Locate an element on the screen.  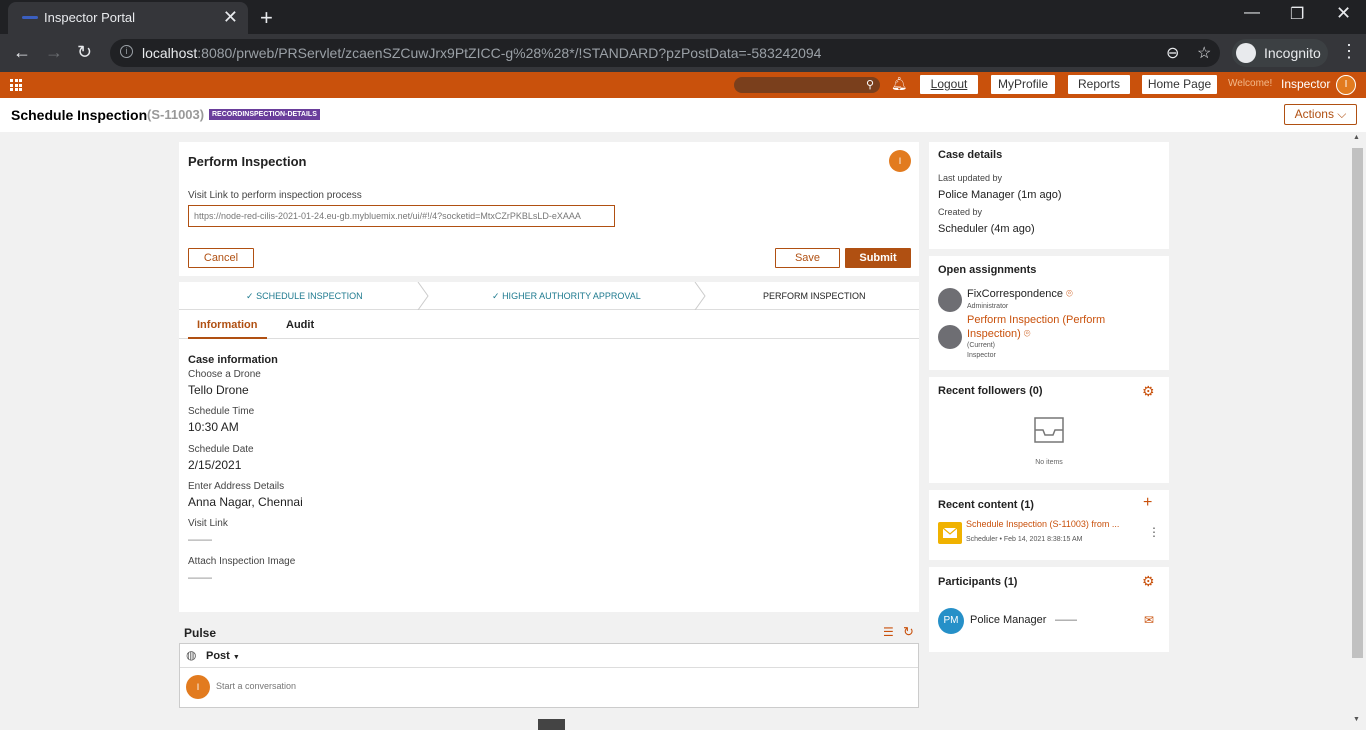
participant-name: Police Manager is located at coordinates (1008, 620).